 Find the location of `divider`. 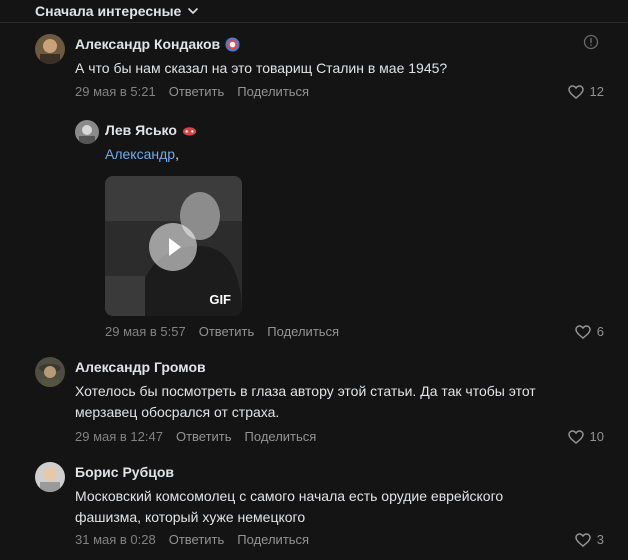

divider is located at coordinates (314, 22).